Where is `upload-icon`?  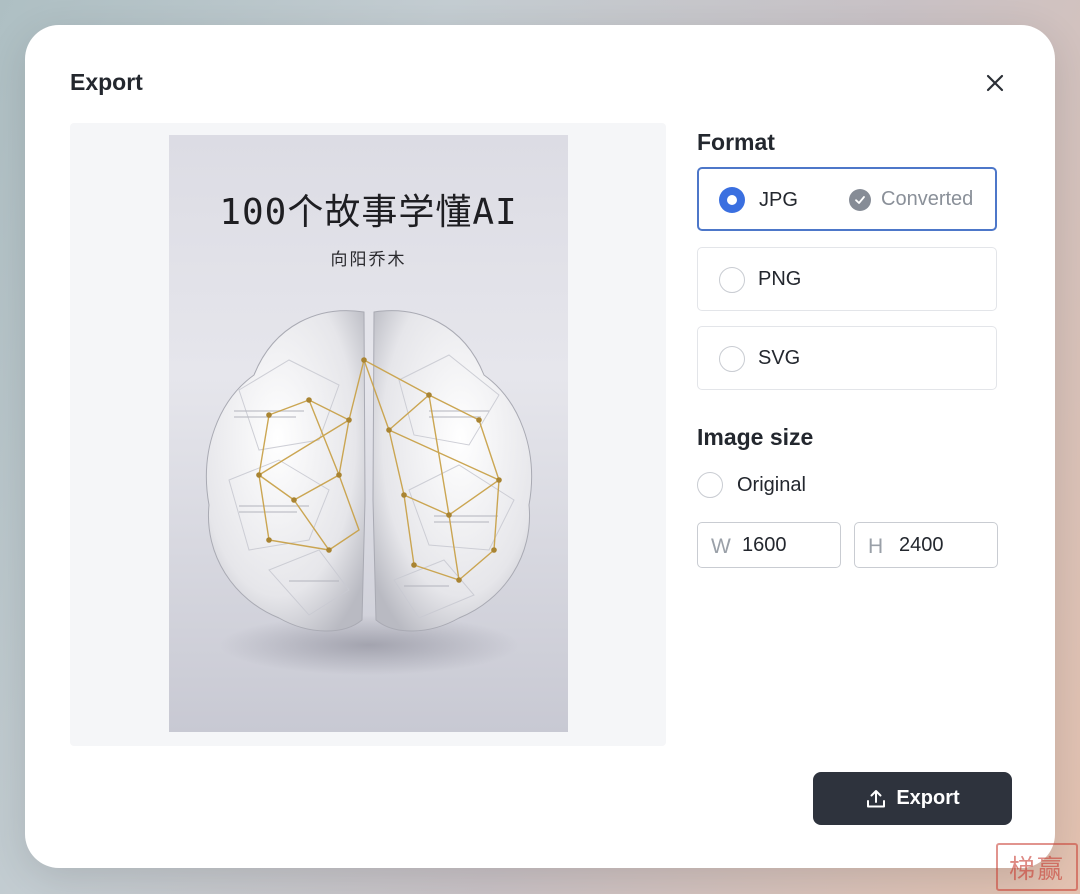 upload-icon is located at coordinates (876, 798).